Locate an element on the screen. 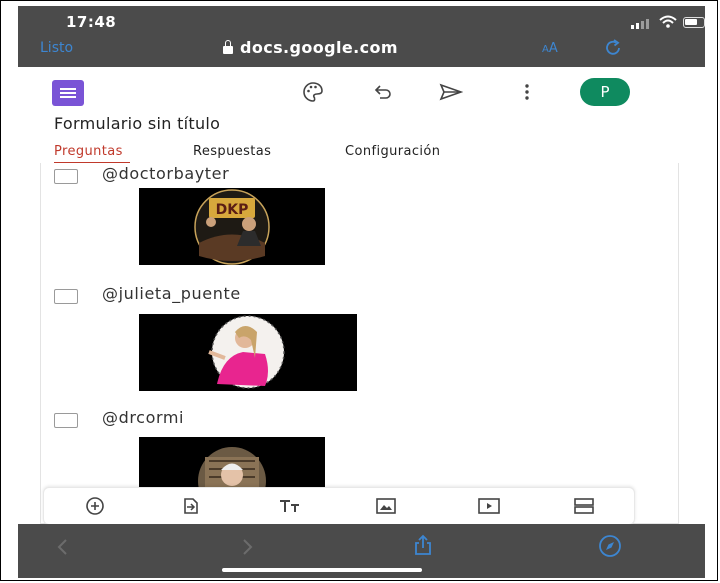 This screenshot has width=720, height=583. lock-icon is located at coordinates (228, 46).